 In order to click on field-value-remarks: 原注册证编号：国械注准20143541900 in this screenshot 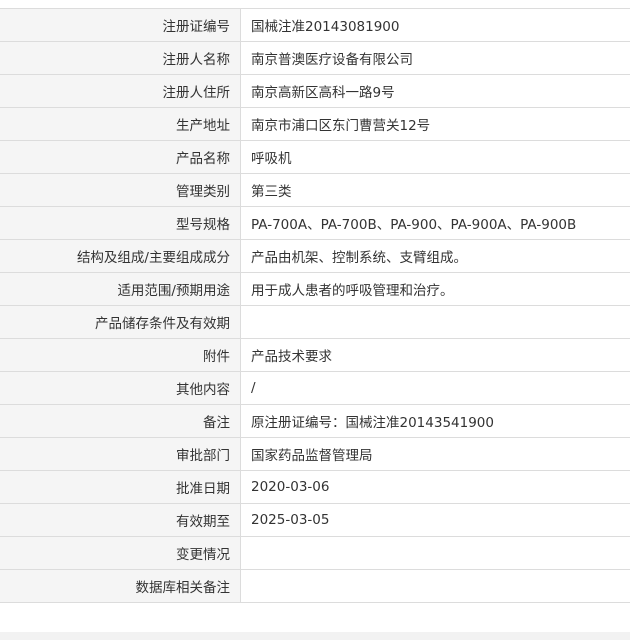, I will do `click(435, 421)`.